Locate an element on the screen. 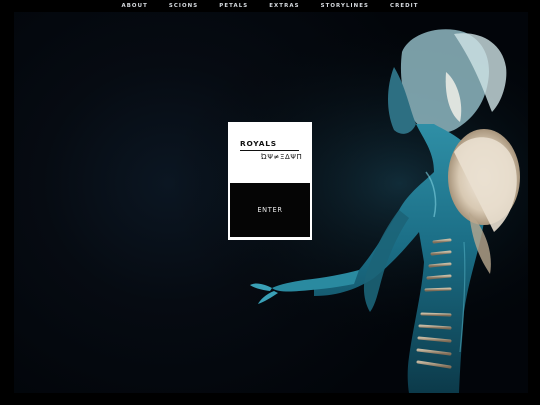  intro-card: ROYALS ΏΨ≠ΞΔΨΠ ENTER is located at coordinates (270, 181).